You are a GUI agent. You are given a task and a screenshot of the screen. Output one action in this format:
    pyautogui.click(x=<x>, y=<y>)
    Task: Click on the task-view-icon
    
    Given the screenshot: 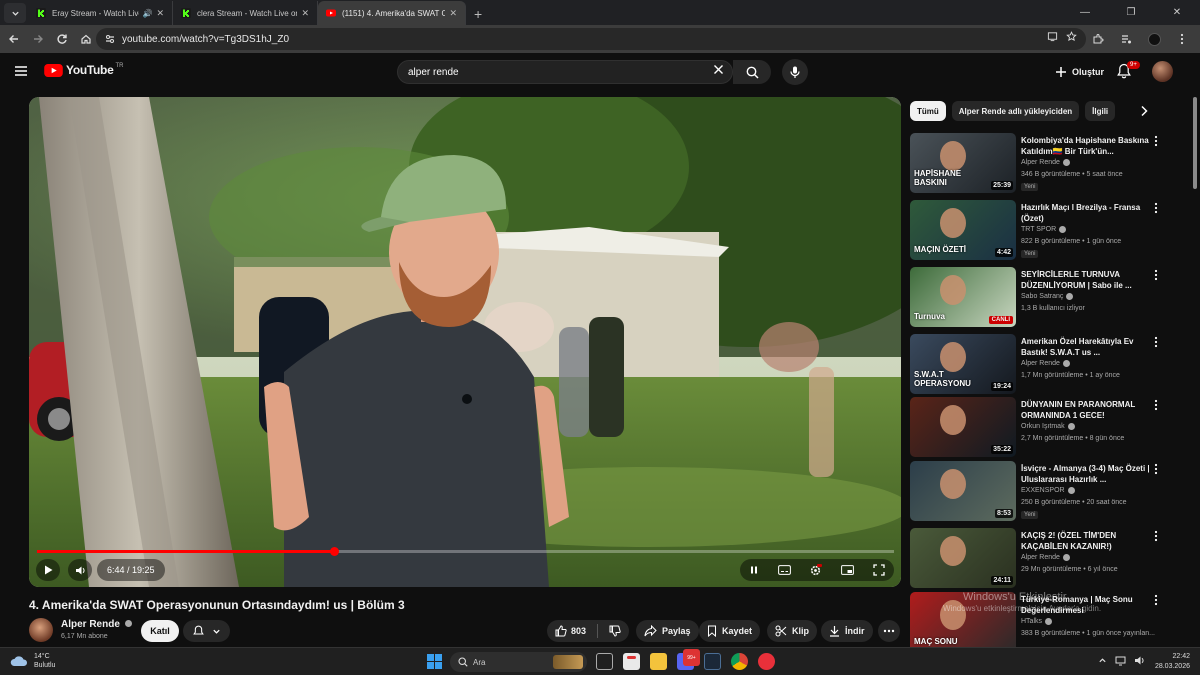 What is the action you would take?
    pyautogui.click(x=604, y=661)
    